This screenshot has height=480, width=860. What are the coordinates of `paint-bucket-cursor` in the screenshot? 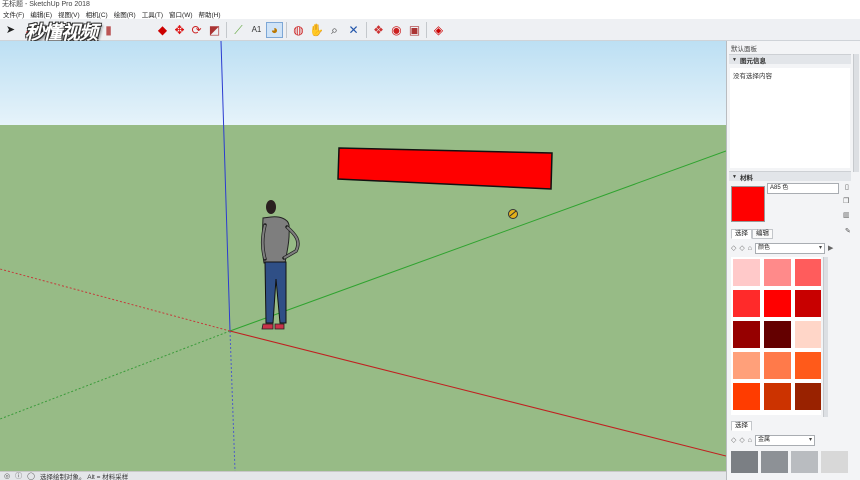 It's located at (513, 214).